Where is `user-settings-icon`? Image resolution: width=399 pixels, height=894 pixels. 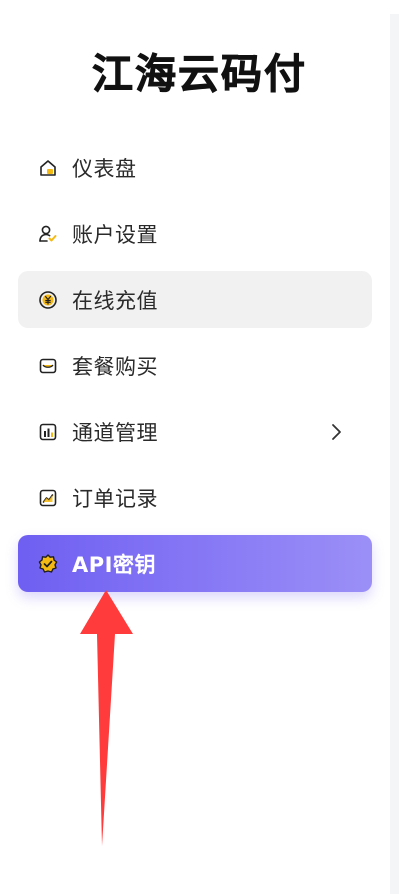
user-settings-icon is located at coordinates (48, 234).